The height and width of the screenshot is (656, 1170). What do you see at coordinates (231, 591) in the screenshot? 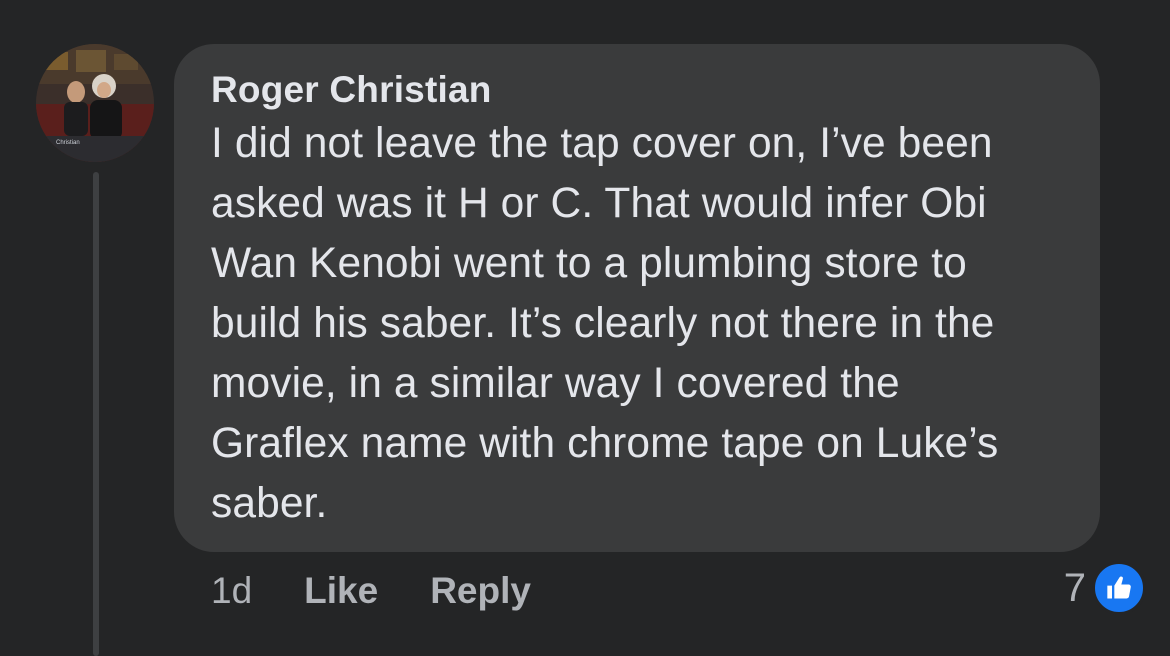
I see `timestamp: 1d` at bounding box center [231, 591].